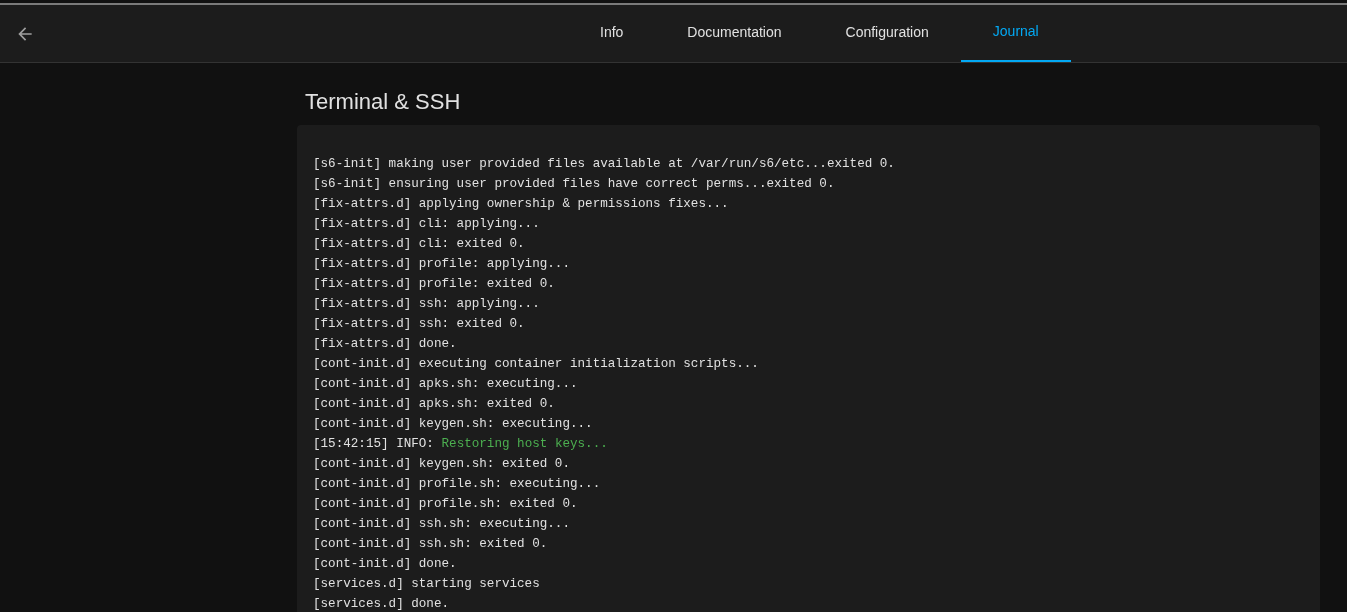 This screenshot has height=612, width=1347. What do you see at coordinates (434, 404) in the screenshot?
I see `log-line: [cont-init.d] apks.sh: exited 0.` at bounding box center [434, 404].